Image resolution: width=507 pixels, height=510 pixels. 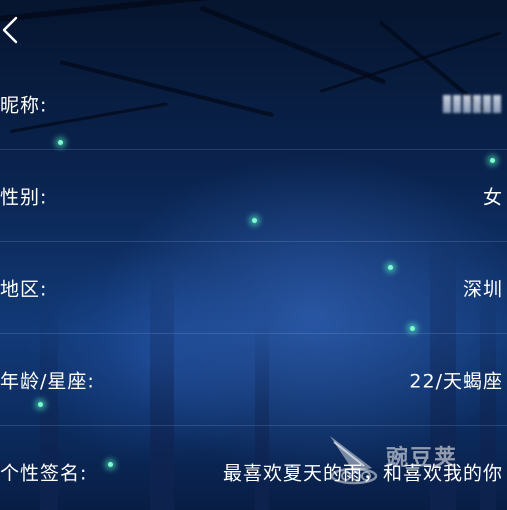 I want to click on back-button, so click(x=15, y=30).